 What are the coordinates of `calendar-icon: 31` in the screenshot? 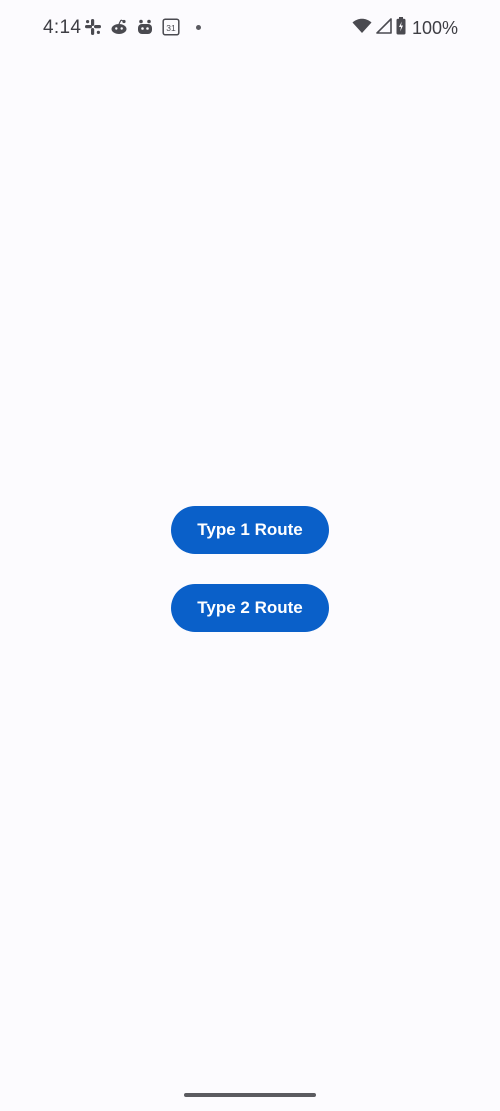 It's located at (171, 27).